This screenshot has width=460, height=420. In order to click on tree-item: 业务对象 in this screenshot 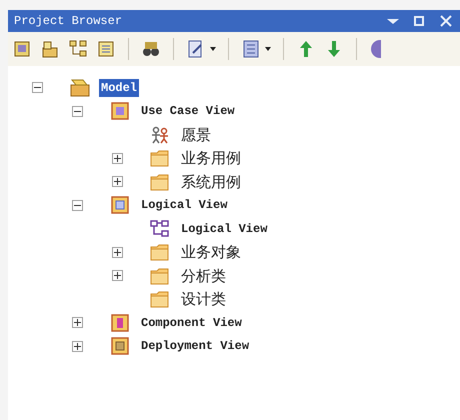, I will do `click(211, 252)`.